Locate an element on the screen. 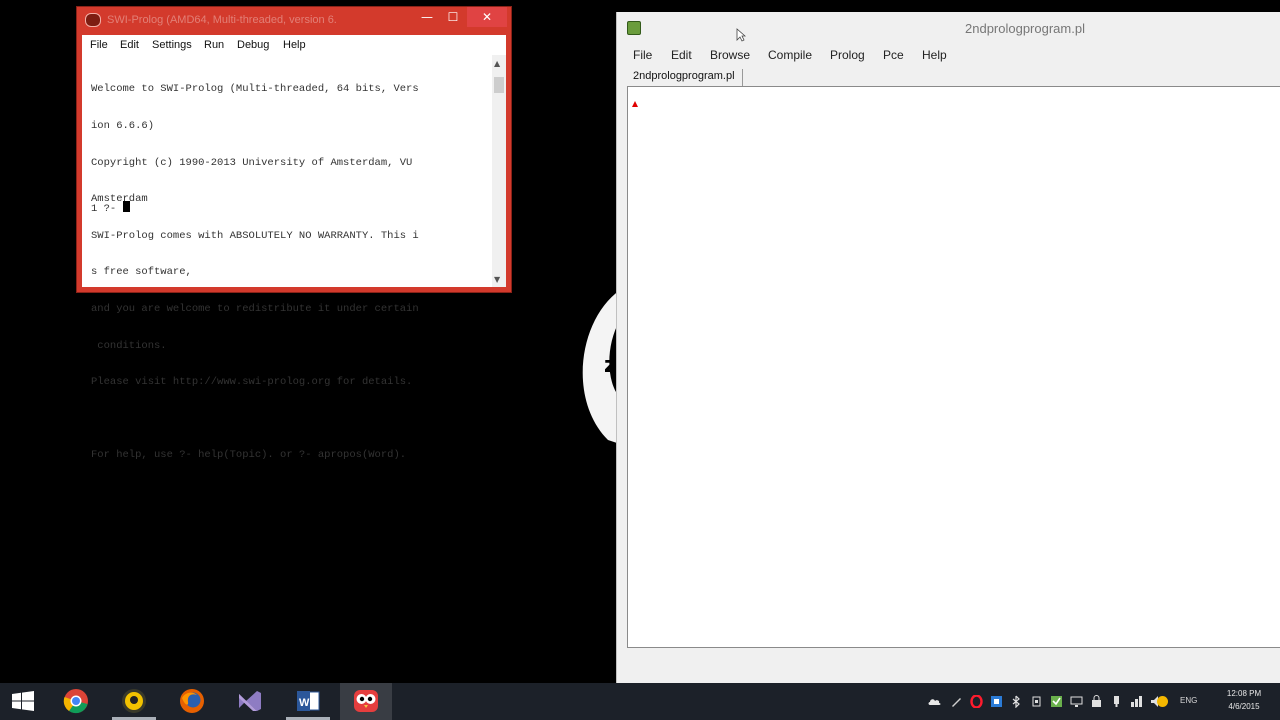  editor-window-title: 2ndprologprogram.pl is located at coordinates (1025, 28).